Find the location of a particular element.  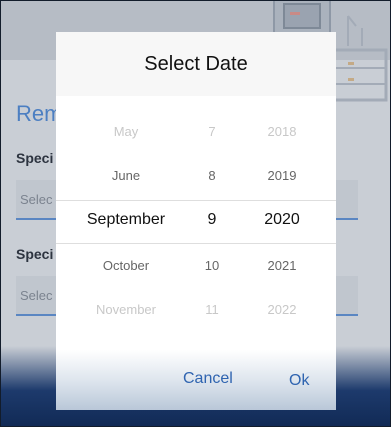

day-option: 8 is located at coordinates (211, 176).